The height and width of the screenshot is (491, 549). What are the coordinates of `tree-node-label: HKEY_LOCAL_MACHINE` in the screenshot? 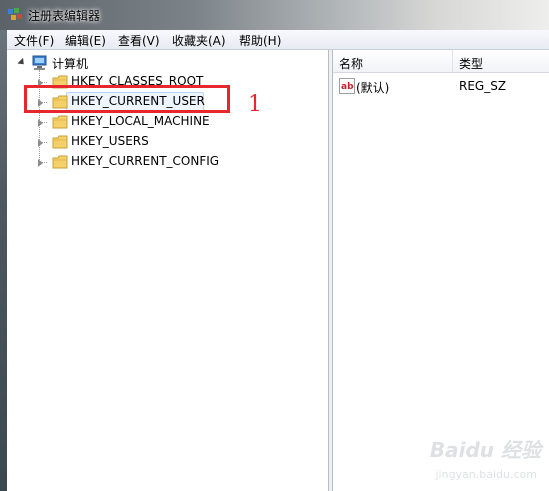 It's located at (140, 121).